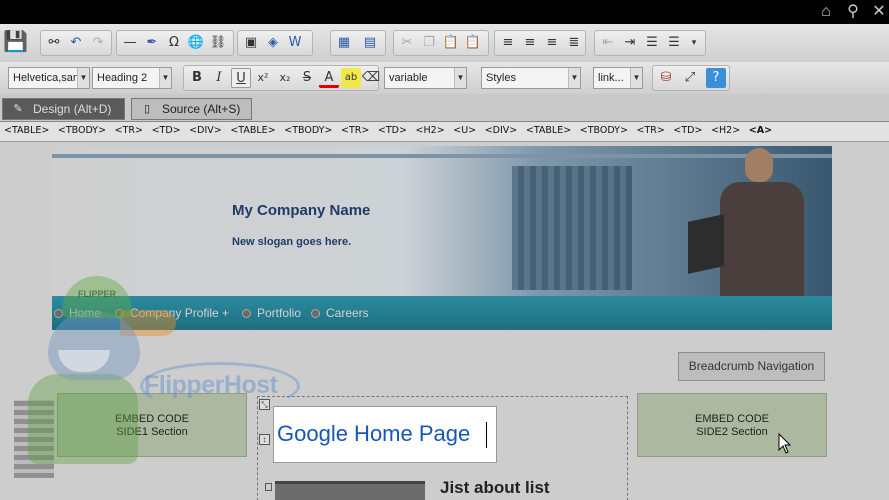 Image resolution: width=889 pixels, height=500 pixels. I want to click on ordered-list-icon: ☰, so click(652, 43).